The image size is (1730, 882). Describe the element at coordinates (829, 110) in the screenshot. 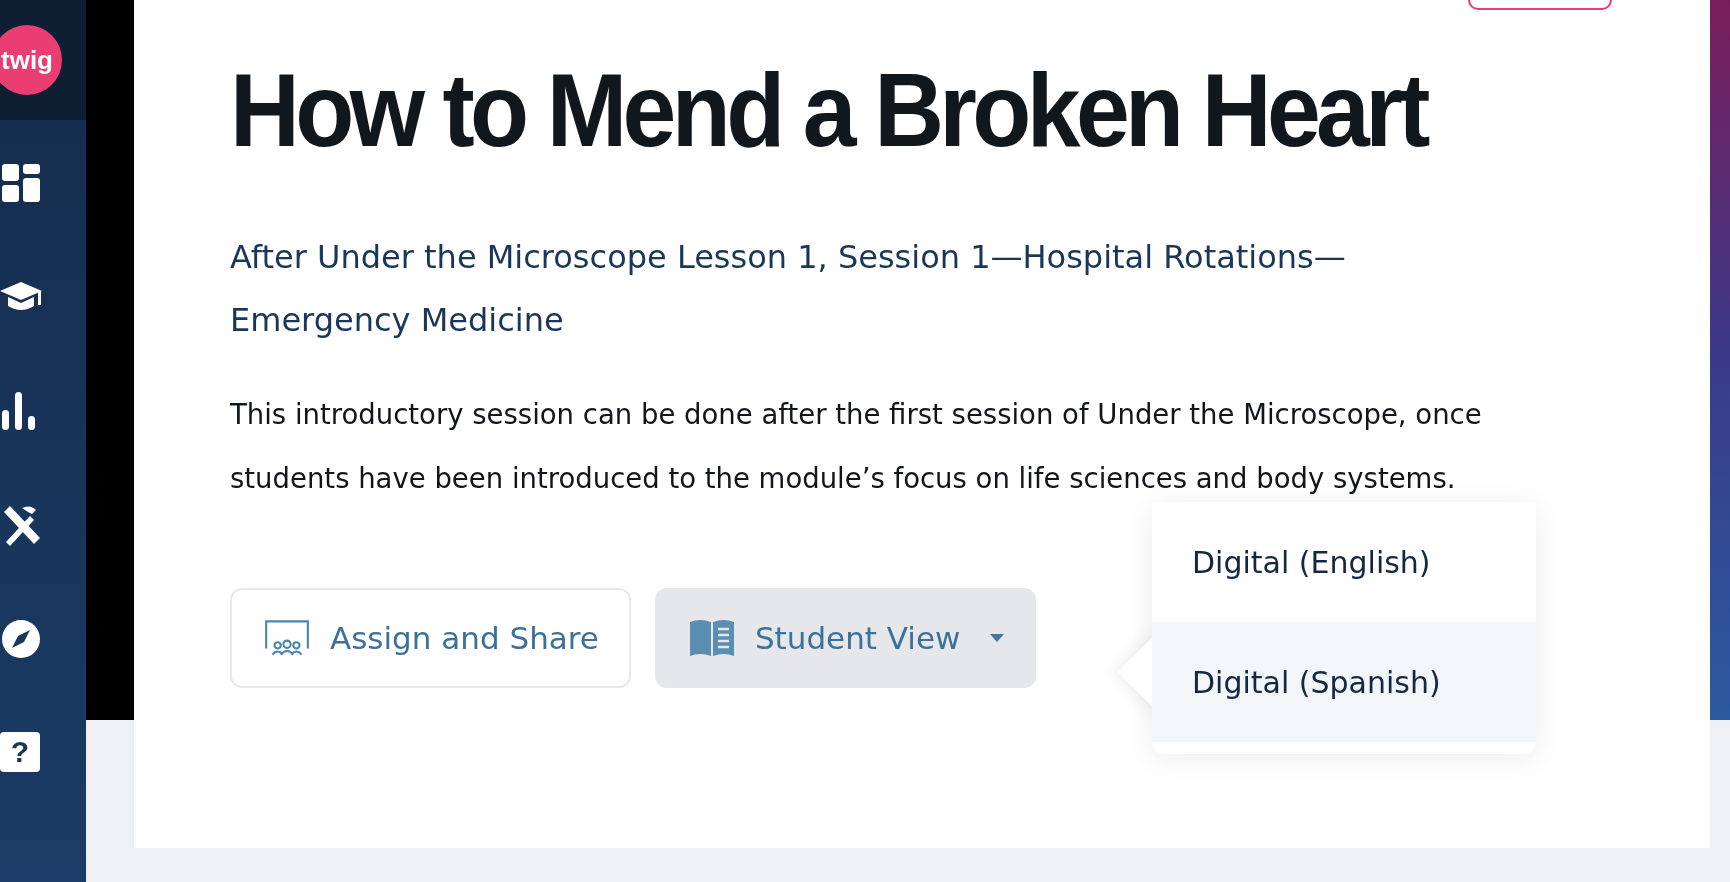

I see `lesson-title: How to Mend a Broken Heart` at that location.